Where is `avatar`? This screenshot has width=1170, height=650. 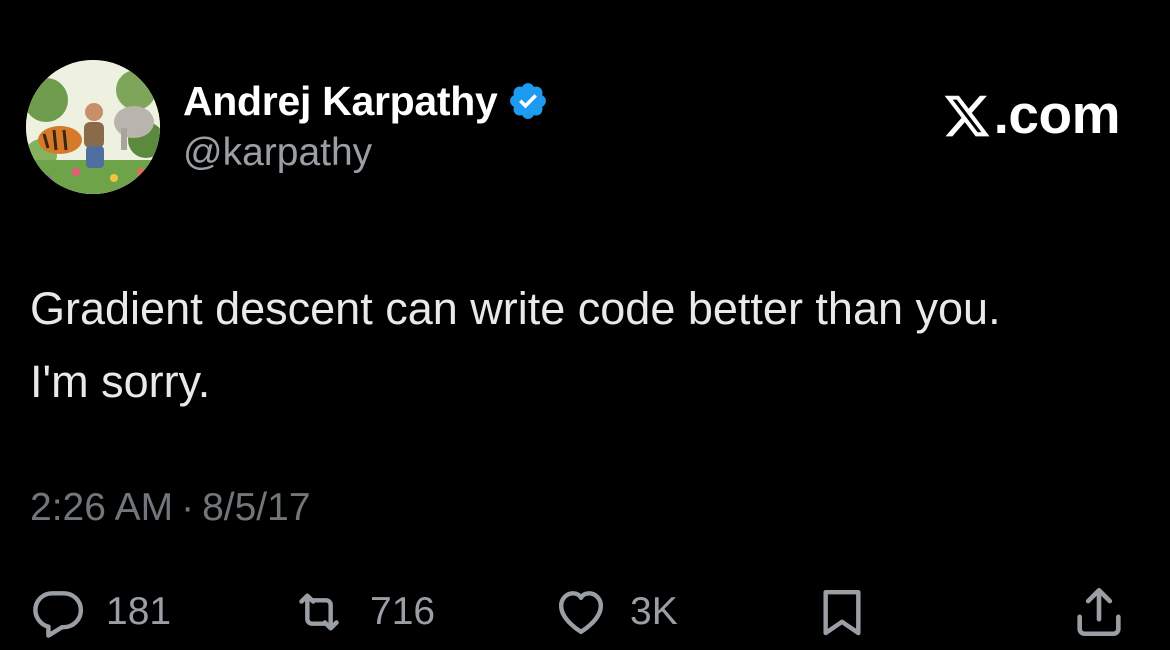
avatar is located at coordinates (93, 127).